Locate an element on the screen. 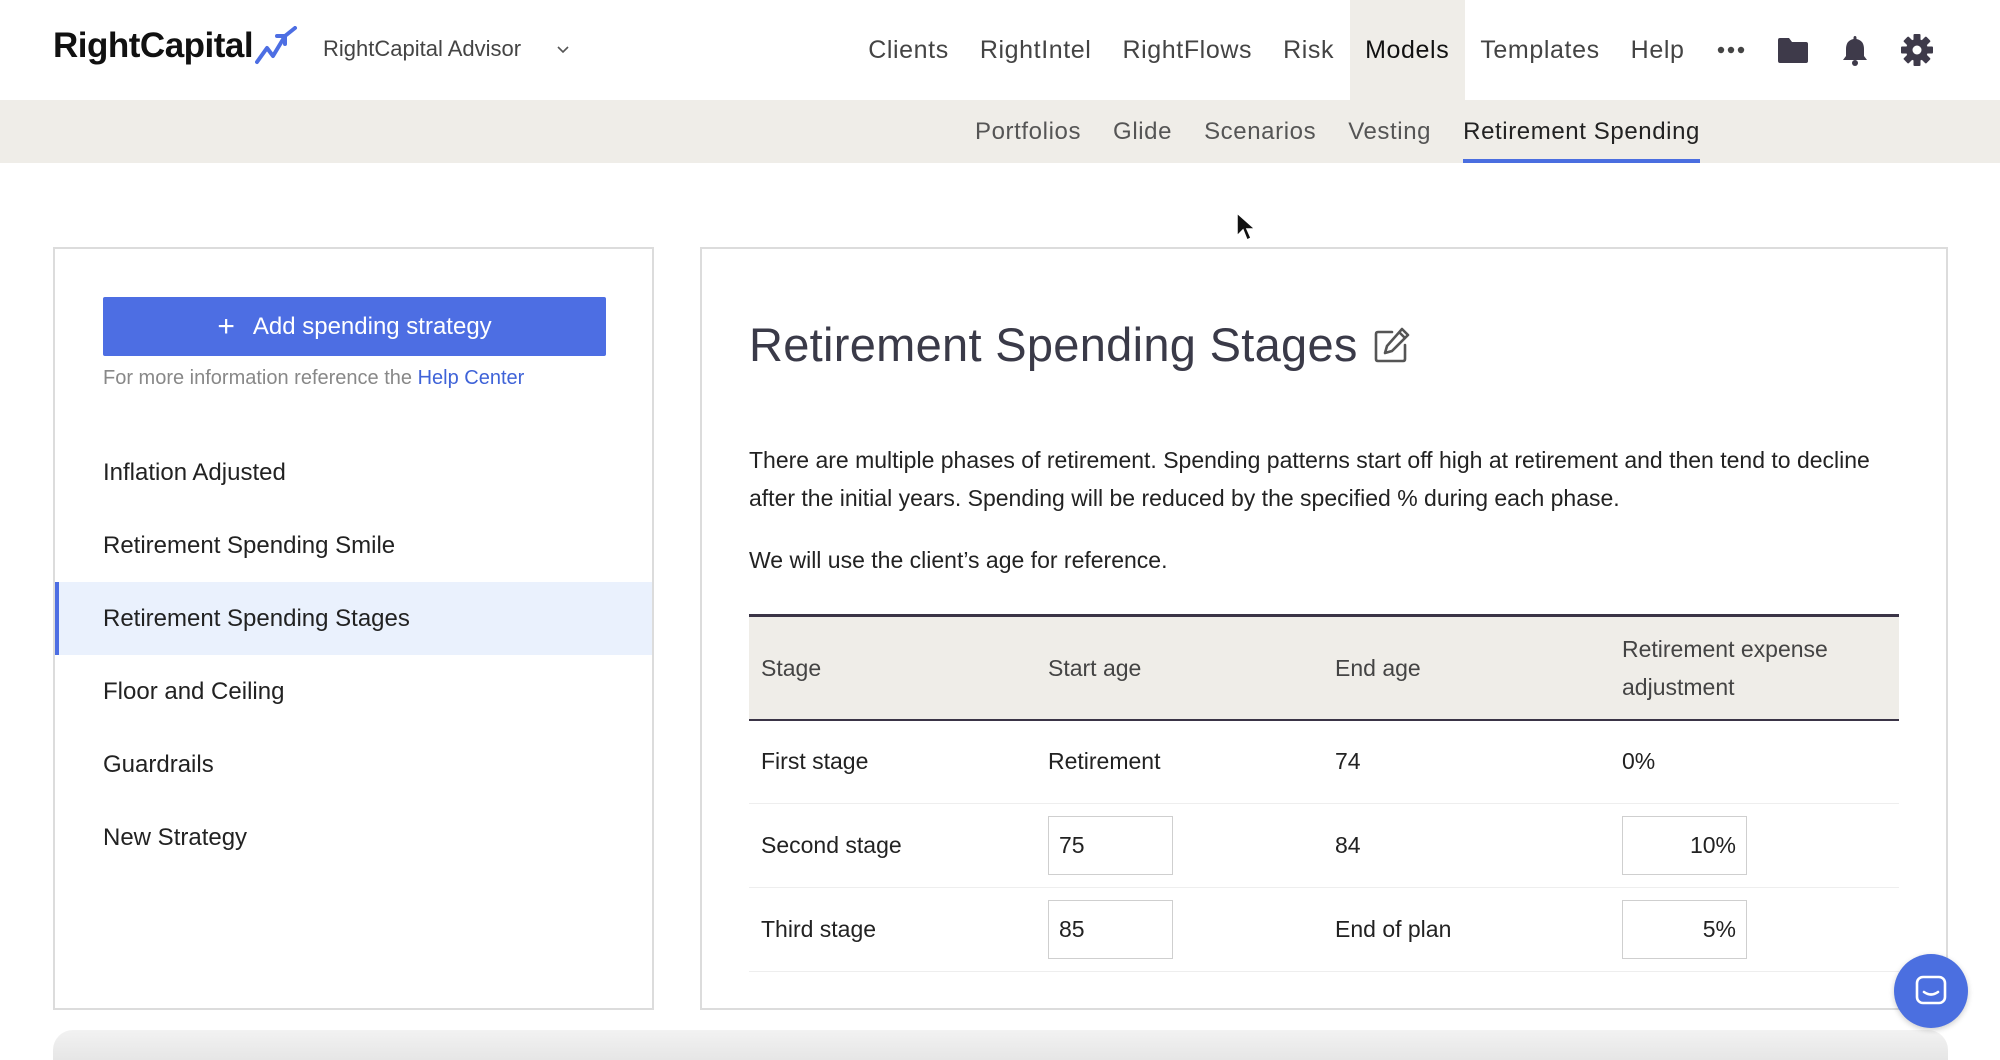  strategy-item-spending-smile: Retirement Spending Smile is located at coordinates (353, 545).